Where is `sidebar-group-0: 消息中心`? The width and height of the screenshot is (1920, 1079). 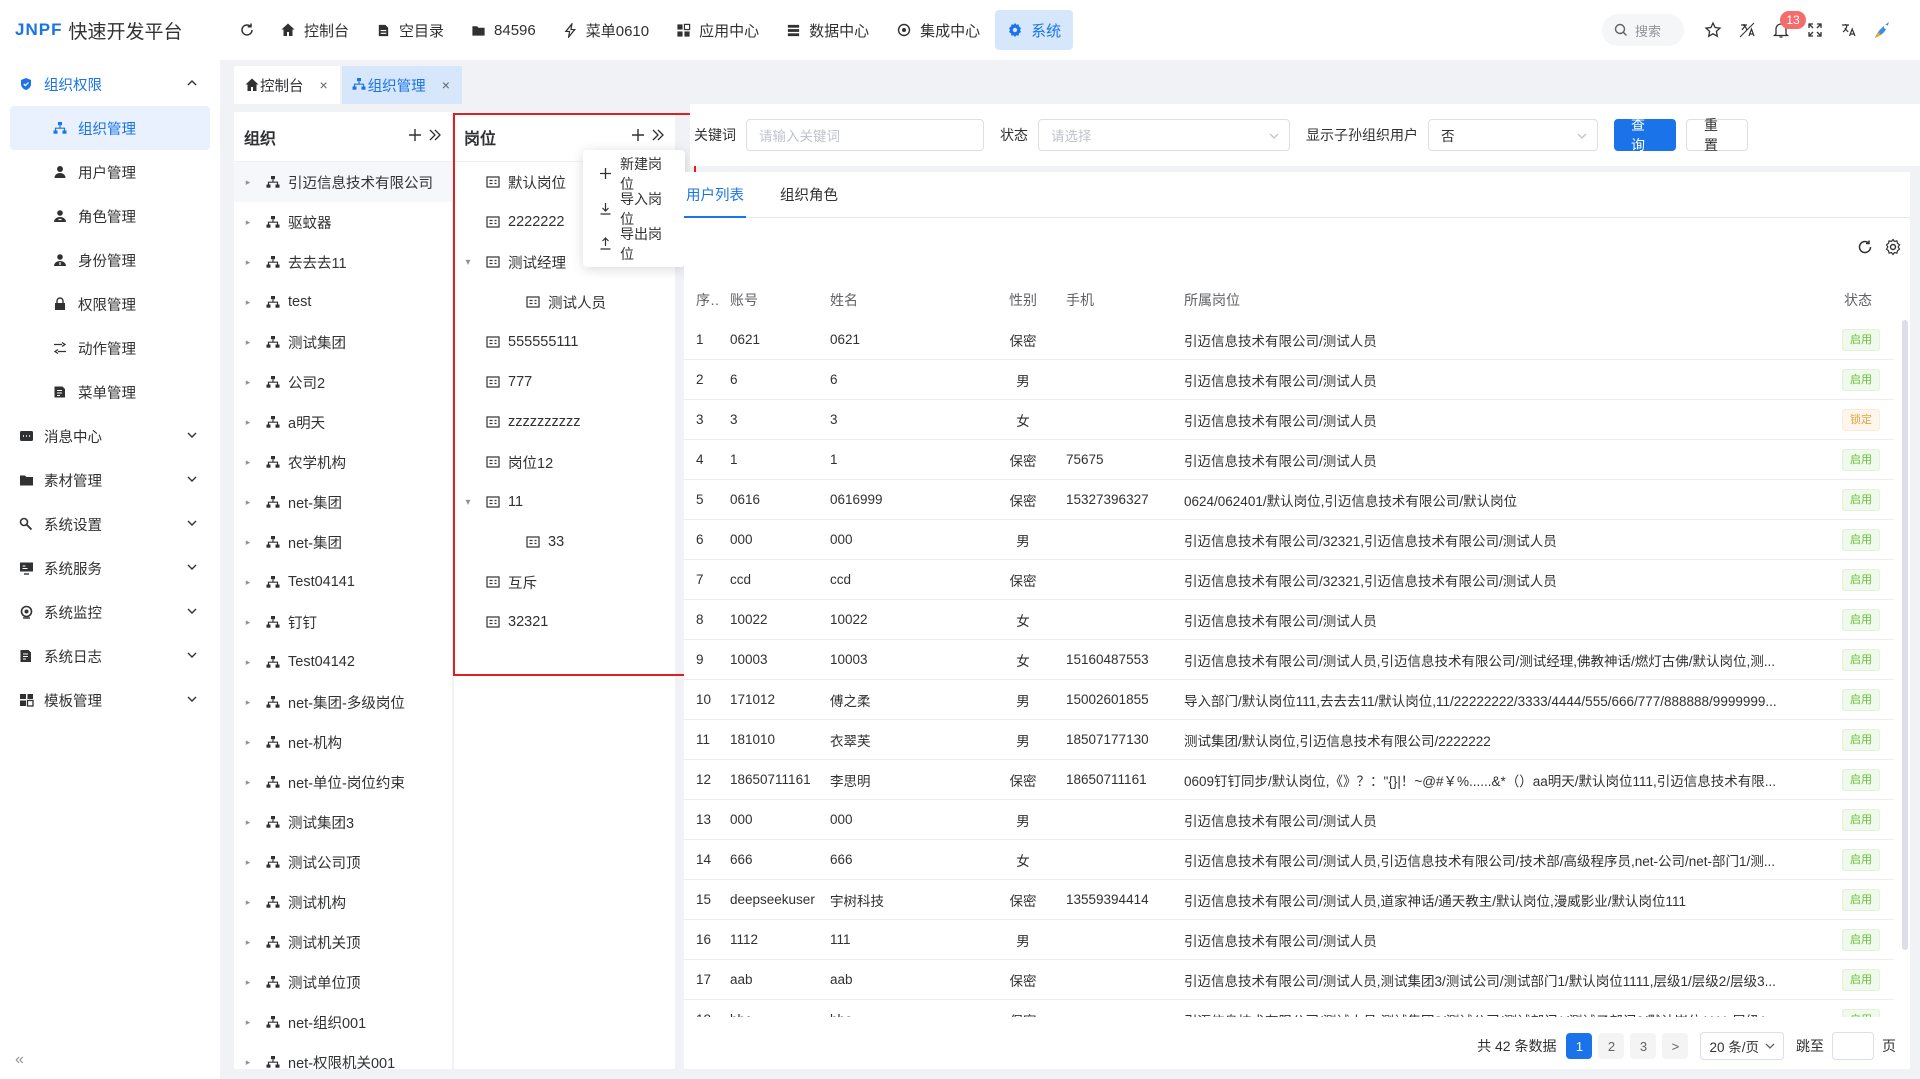
sidebar-group-0: 消息中心 is located at coordinates (110, 436).